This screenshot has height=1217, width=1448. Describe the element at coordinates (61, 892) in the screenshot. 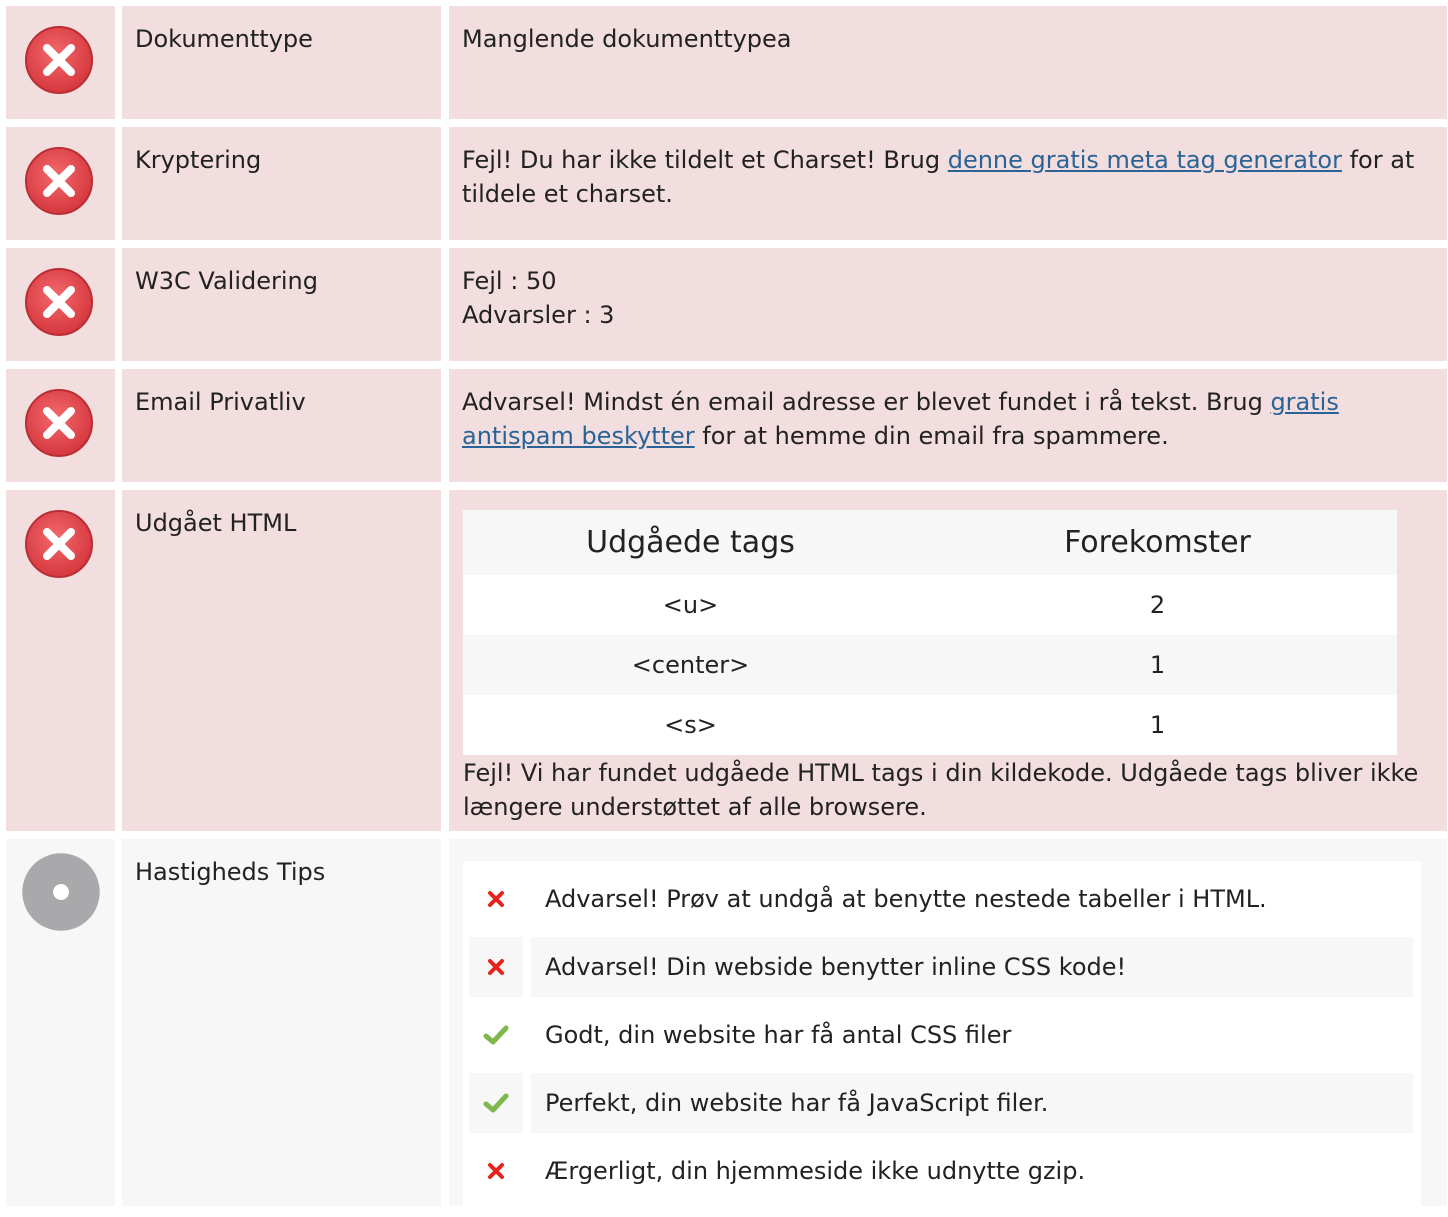

I see `info-circle-icon` at that location.